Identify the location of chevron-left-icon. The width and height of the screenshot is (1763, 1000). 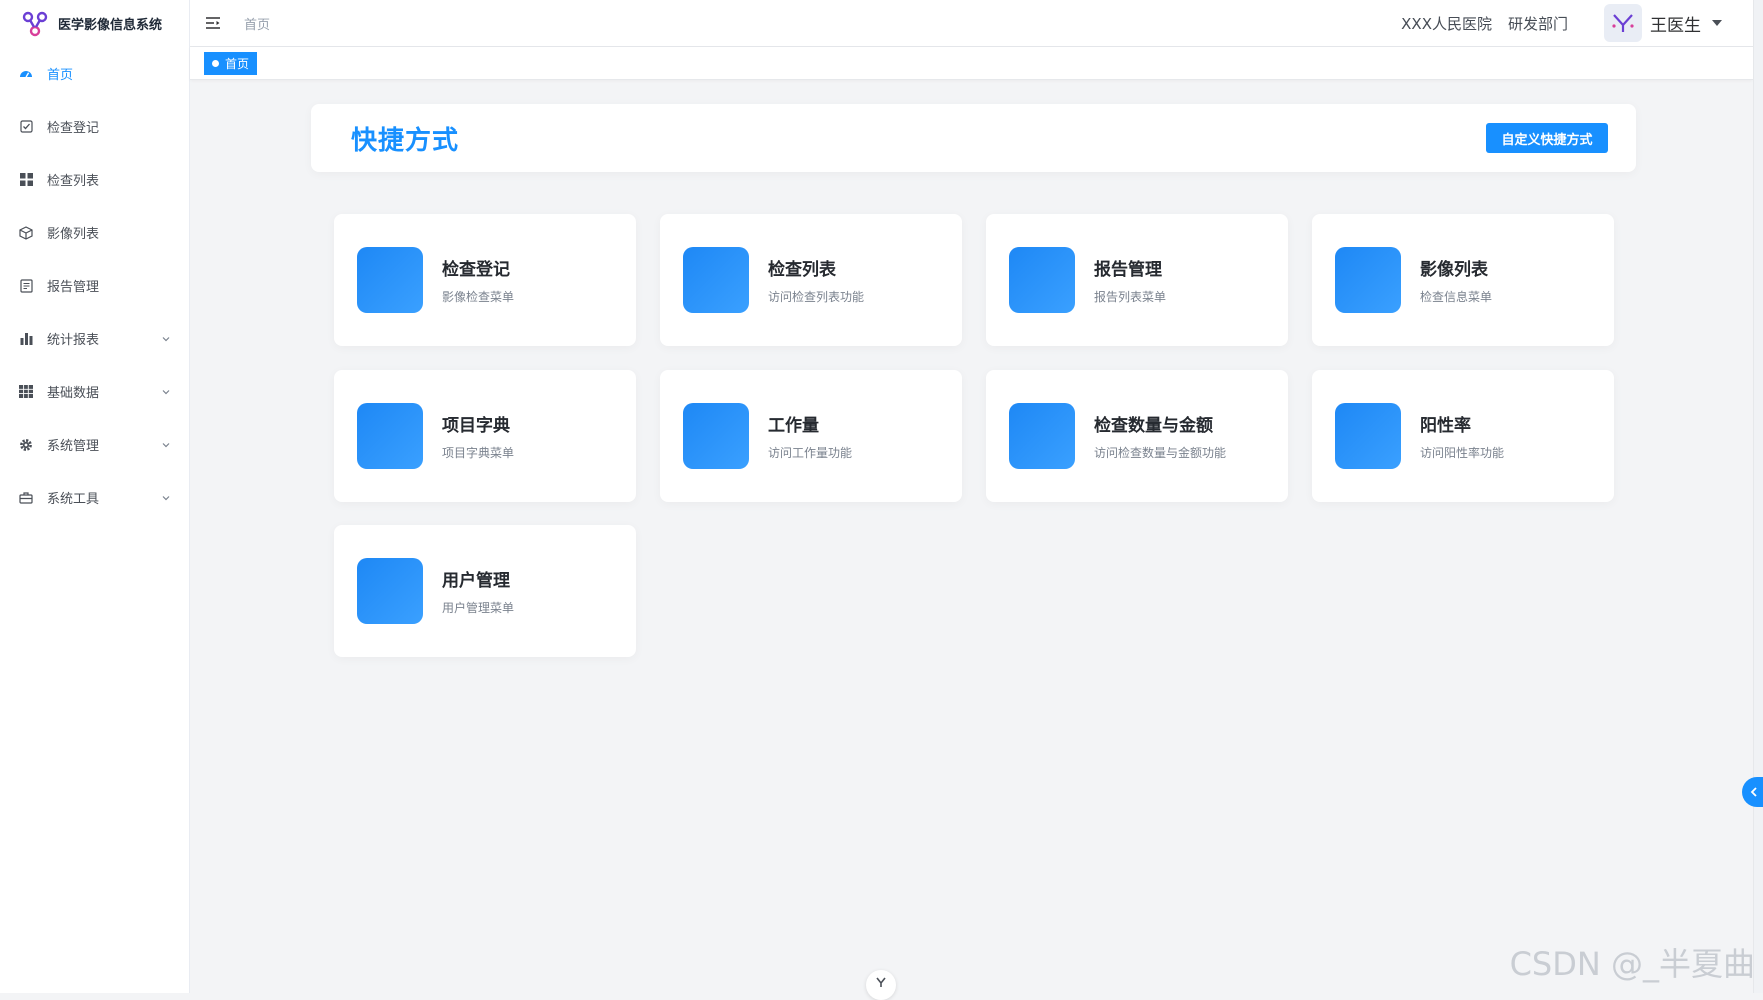
(1754, 792).